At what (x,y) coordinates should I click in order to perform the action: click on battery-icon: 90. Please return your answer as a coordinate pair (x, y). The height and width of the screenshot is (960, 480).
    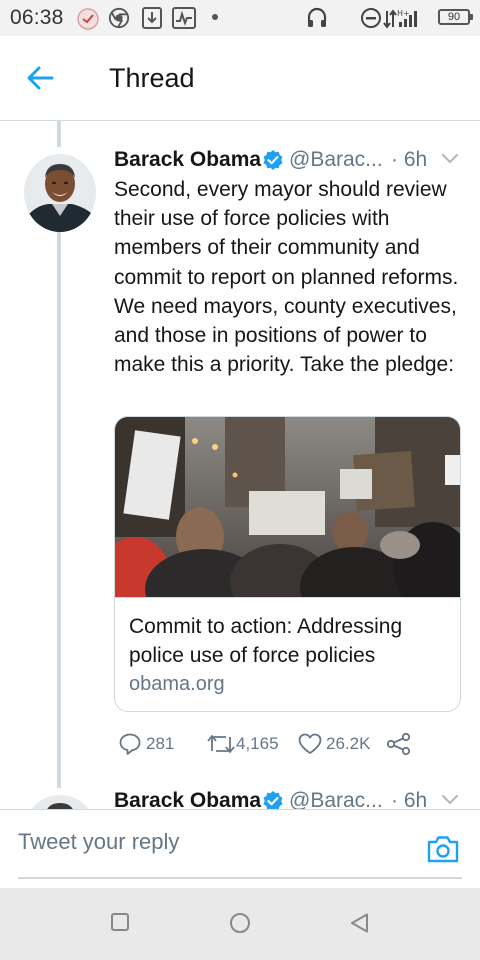
    Looking at the image, I should click on (455, 17).